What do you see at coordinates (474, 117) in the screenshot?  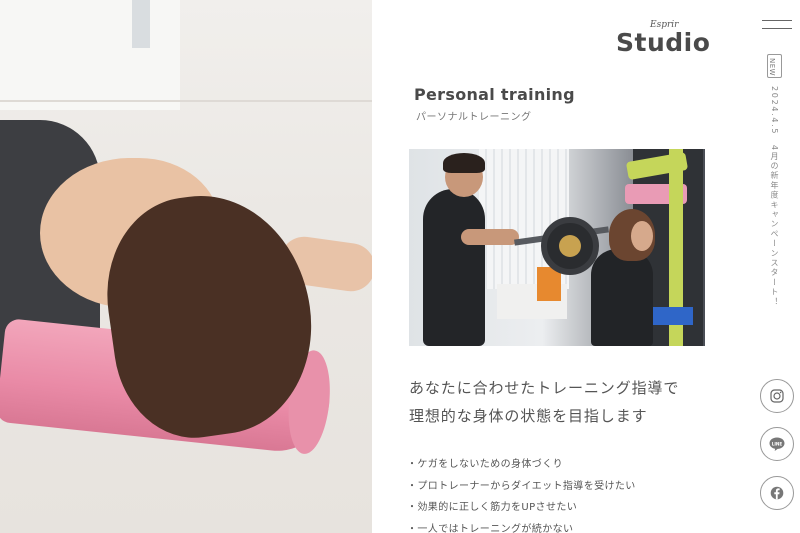 I see `section-subtitle: パーソナルトレーニング` at bounding box center [474, 117].